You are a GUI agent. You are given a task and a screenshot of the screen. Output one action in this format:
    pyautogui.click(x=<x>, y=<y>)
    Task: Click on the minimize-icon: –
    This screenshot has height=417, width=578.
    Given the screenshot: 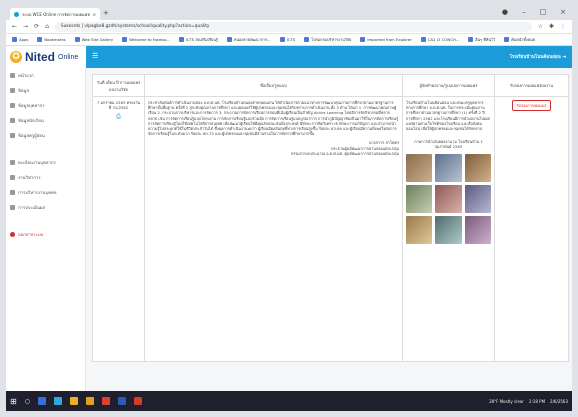 What is the action you would take?
    pyautogui.click(x=524, y=12)
    